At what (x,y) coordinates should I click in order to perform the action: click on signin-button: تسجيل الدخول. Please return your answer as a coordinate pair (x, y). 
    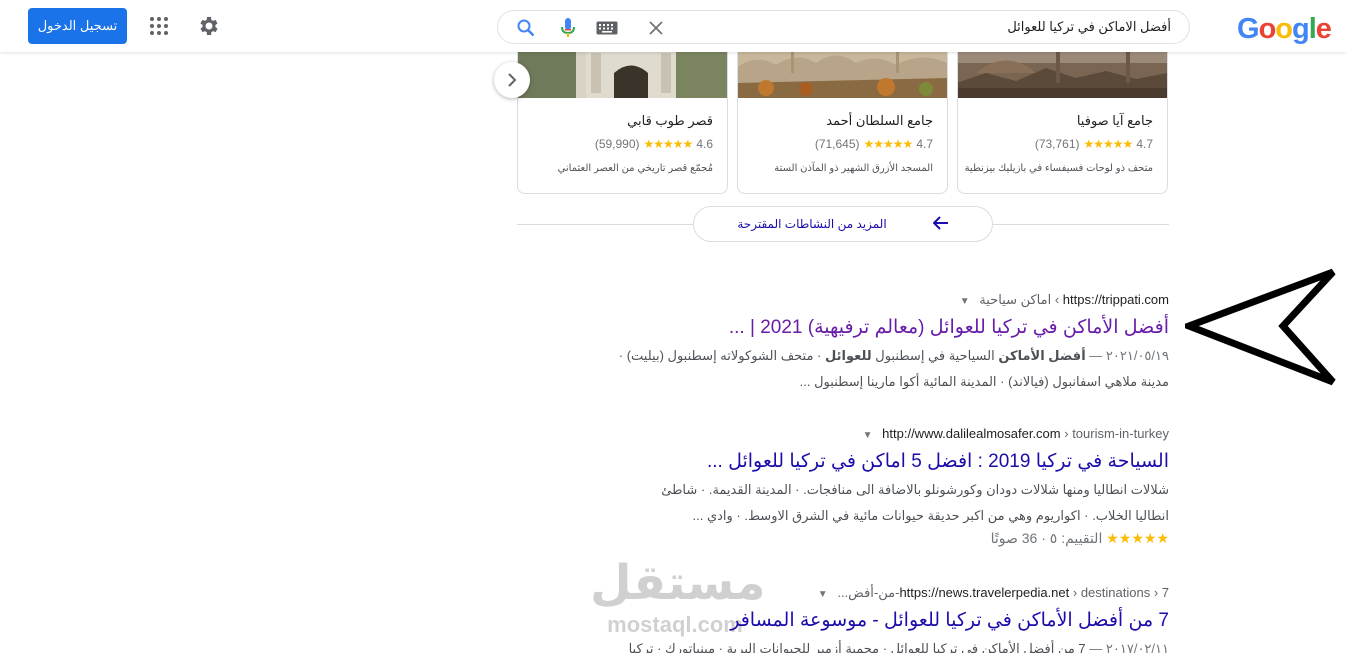
    Looking at the image, I should click on (77, 26).